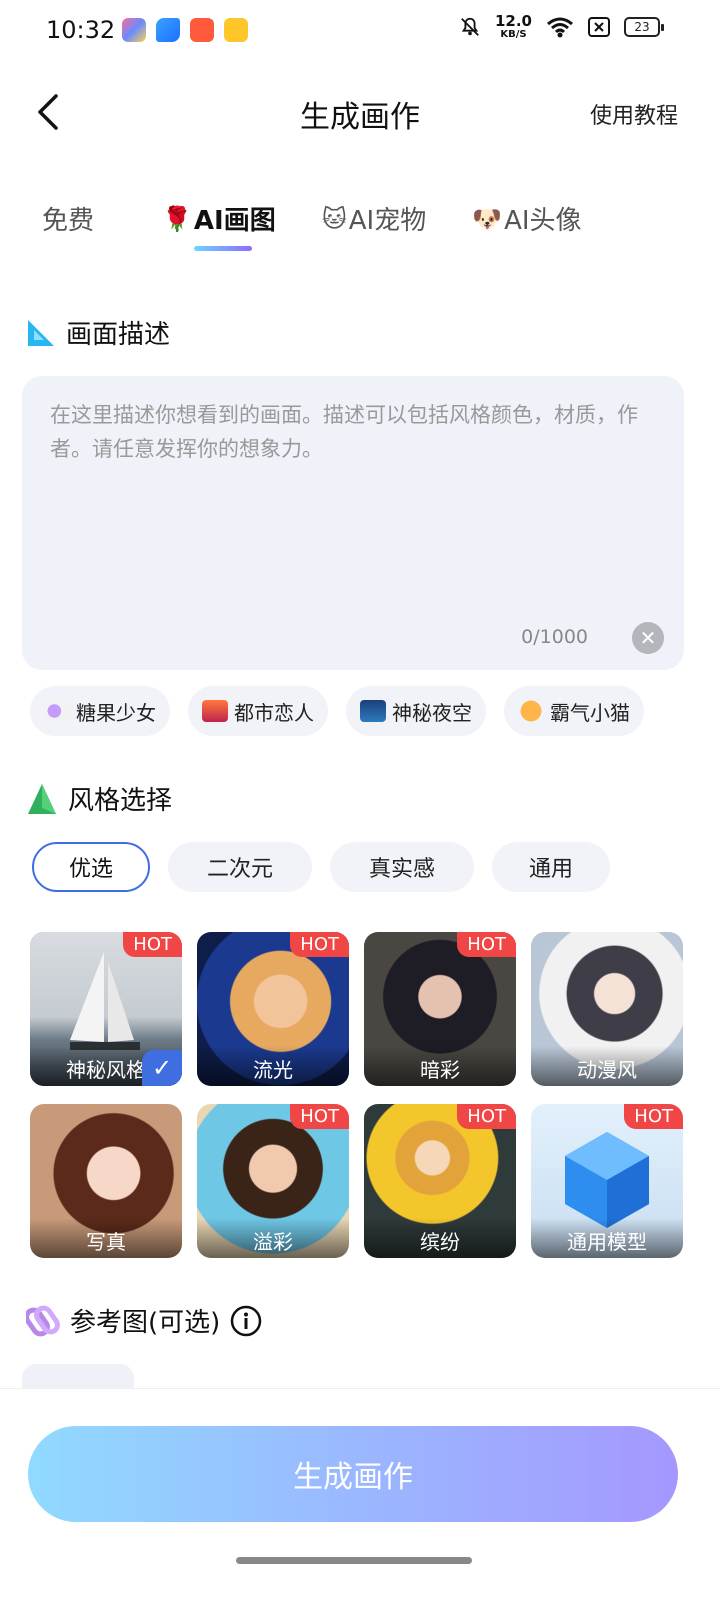 The image size is (720, 1600). Describe the element at coordinates (57, 711) in the screenshot. I see `candy-icon` at that location.